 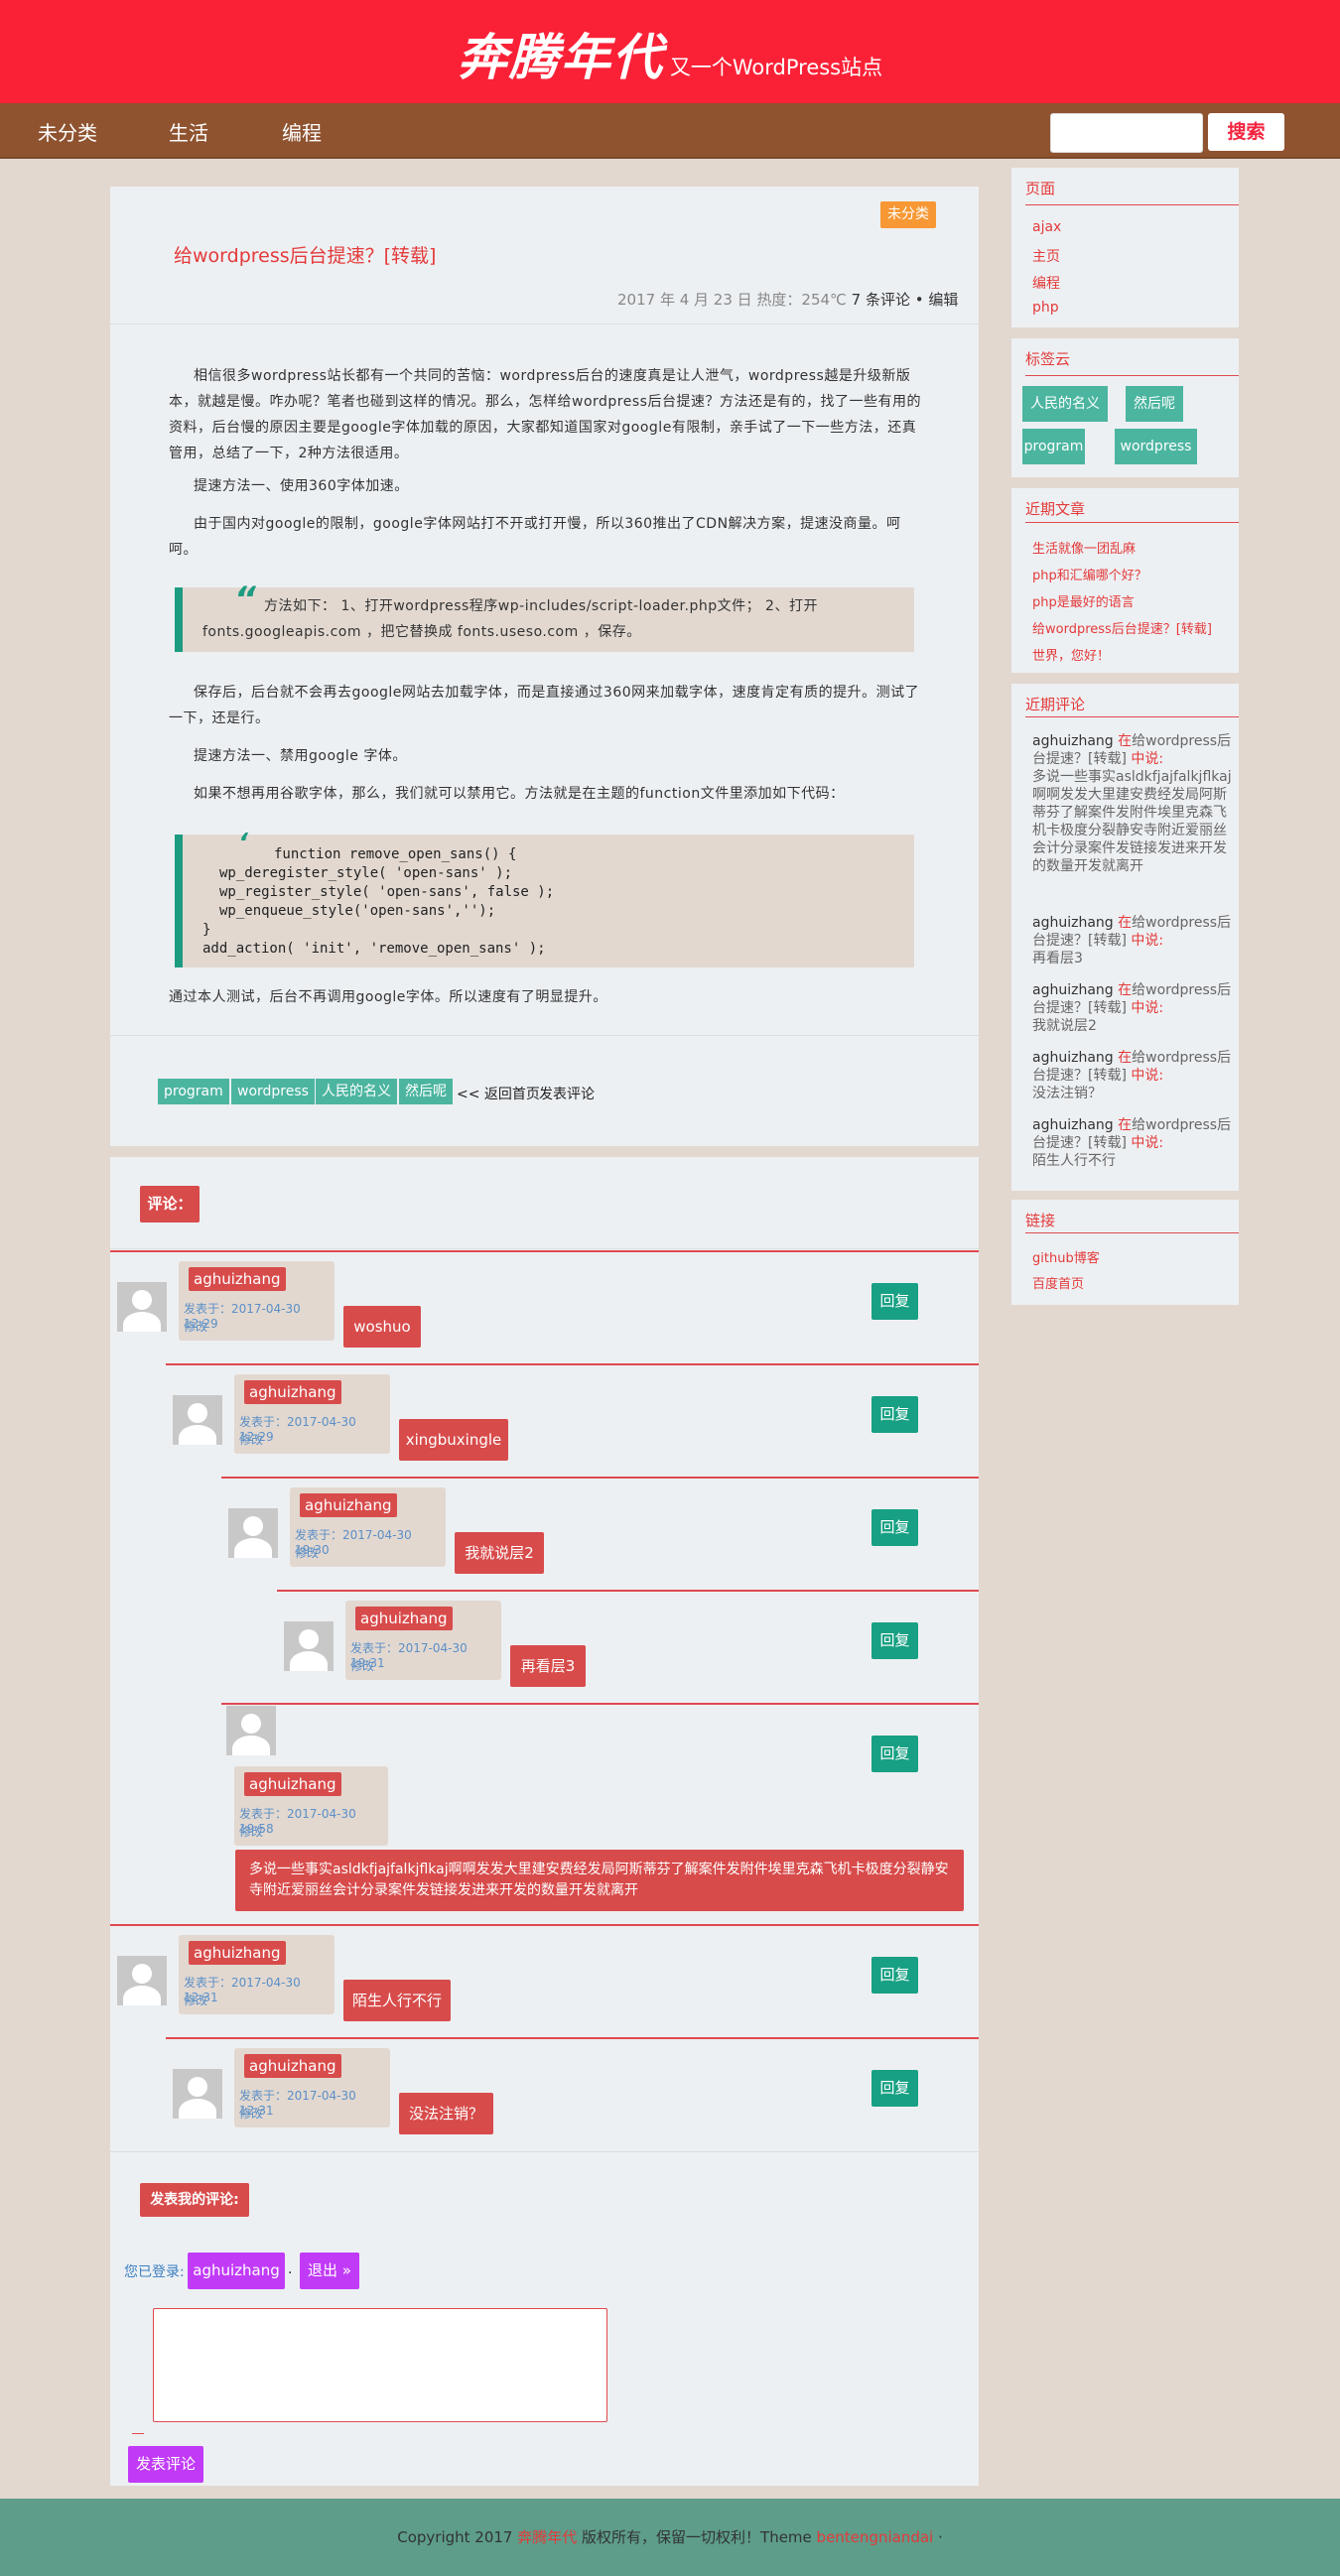 What do you see at coordinates (1046, 283) in the screenshot?
I see `page-link-programming: 编程` at bounding box center [1046, 283].